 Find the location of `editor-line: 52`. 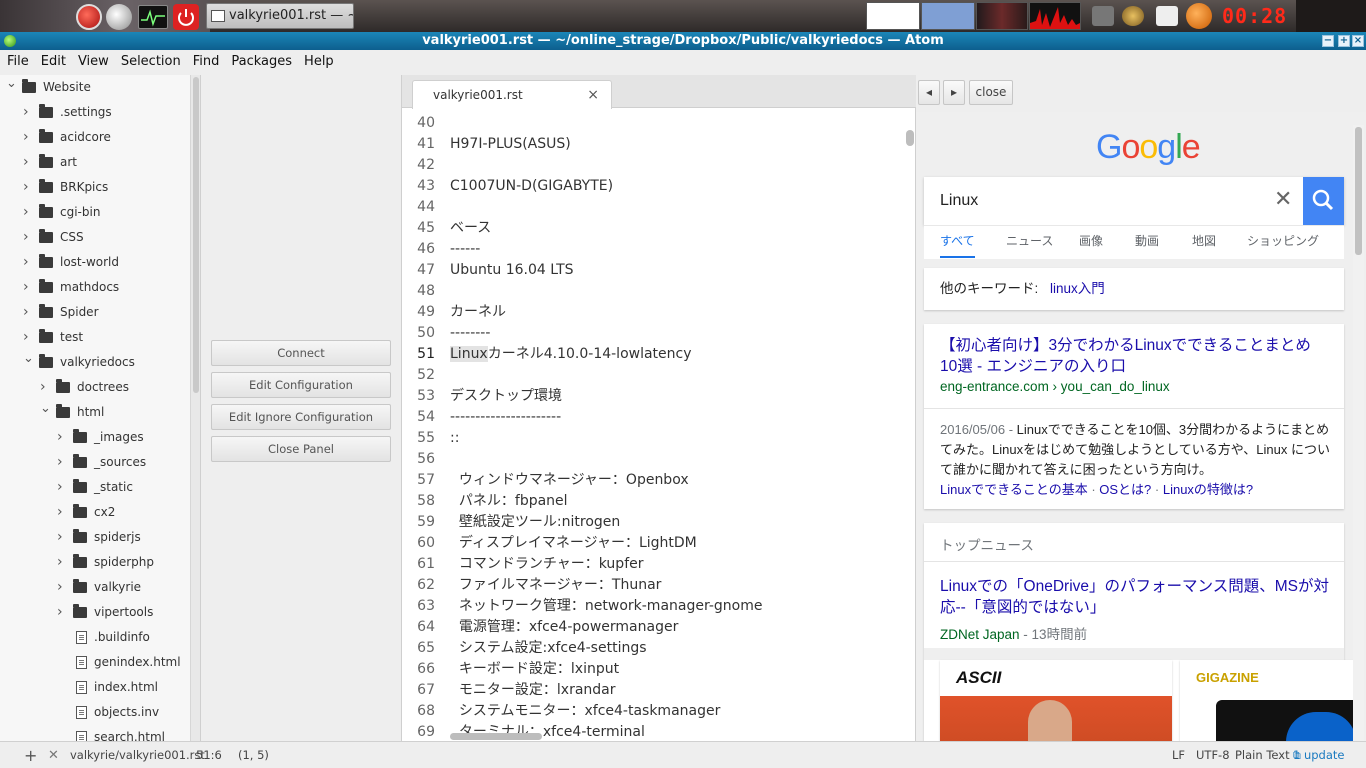

editor-line: 52 is located at coordinates (652, 375).